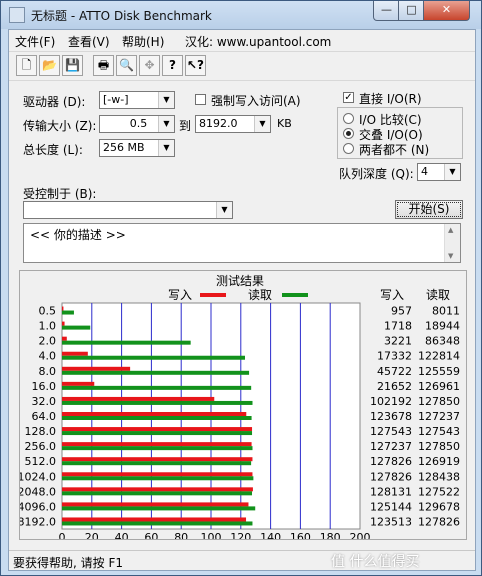 The image size is (482, 576). What do you see at coordinates (213, 295) in the screenshot?
I see `legend-write-swatch` at bounding box center [213, 295].